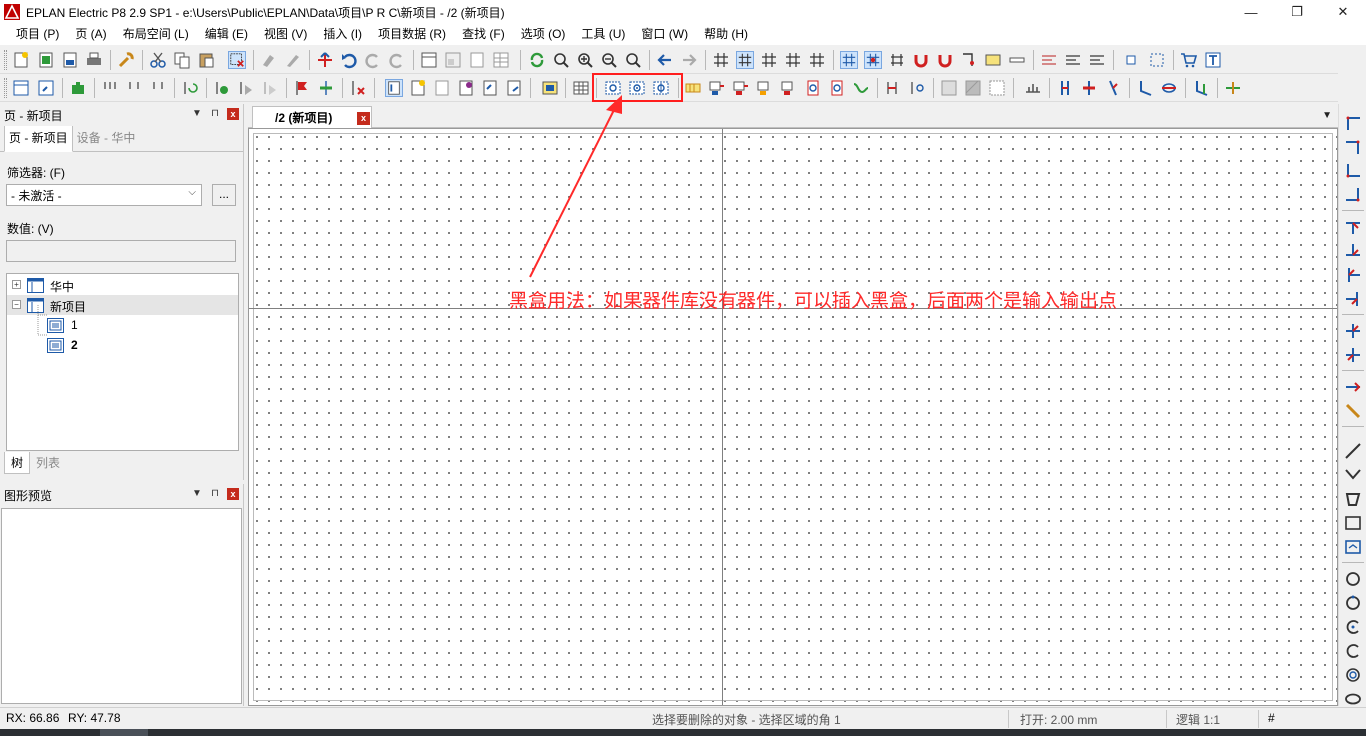 Image resolution: width=1366 pixels, height=736 pixels. What do you see at coordinates (550, 88) in the screenshot?
I see `device-selection-icon` at bounding box center [550, 88].